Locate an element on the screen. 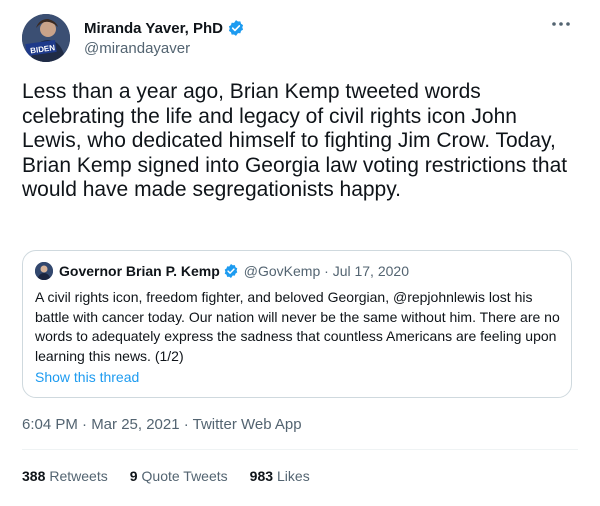 Image resolution: width=600 pixels, height=506 pixels. retweets-count: 388 is located at coordinates (34, 476).